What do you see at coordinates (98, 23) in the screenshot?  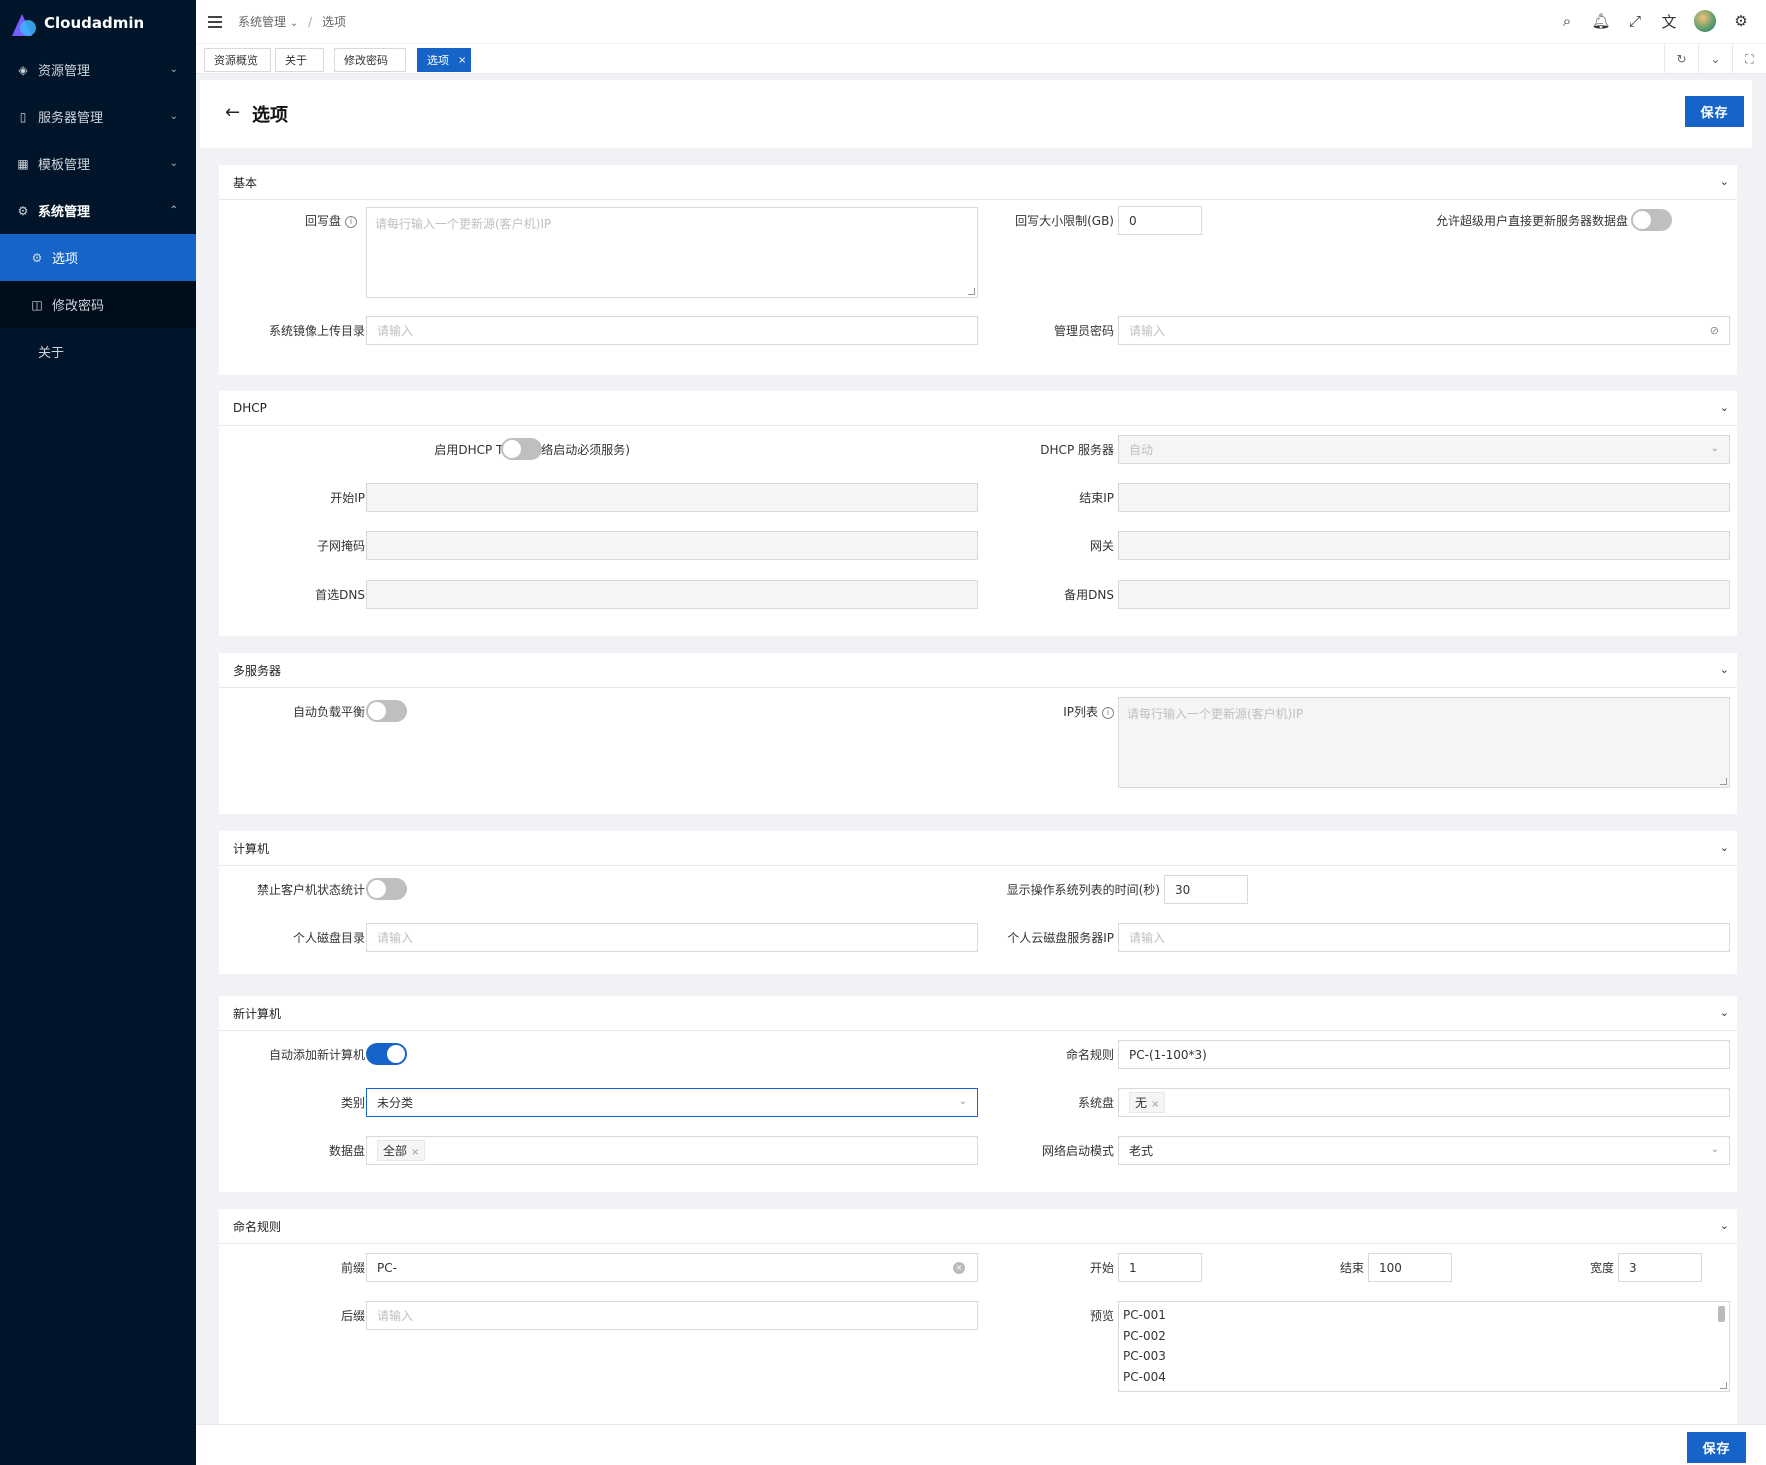 I see `app-logo: Cloudadmin` at bounding box center [98, 23].